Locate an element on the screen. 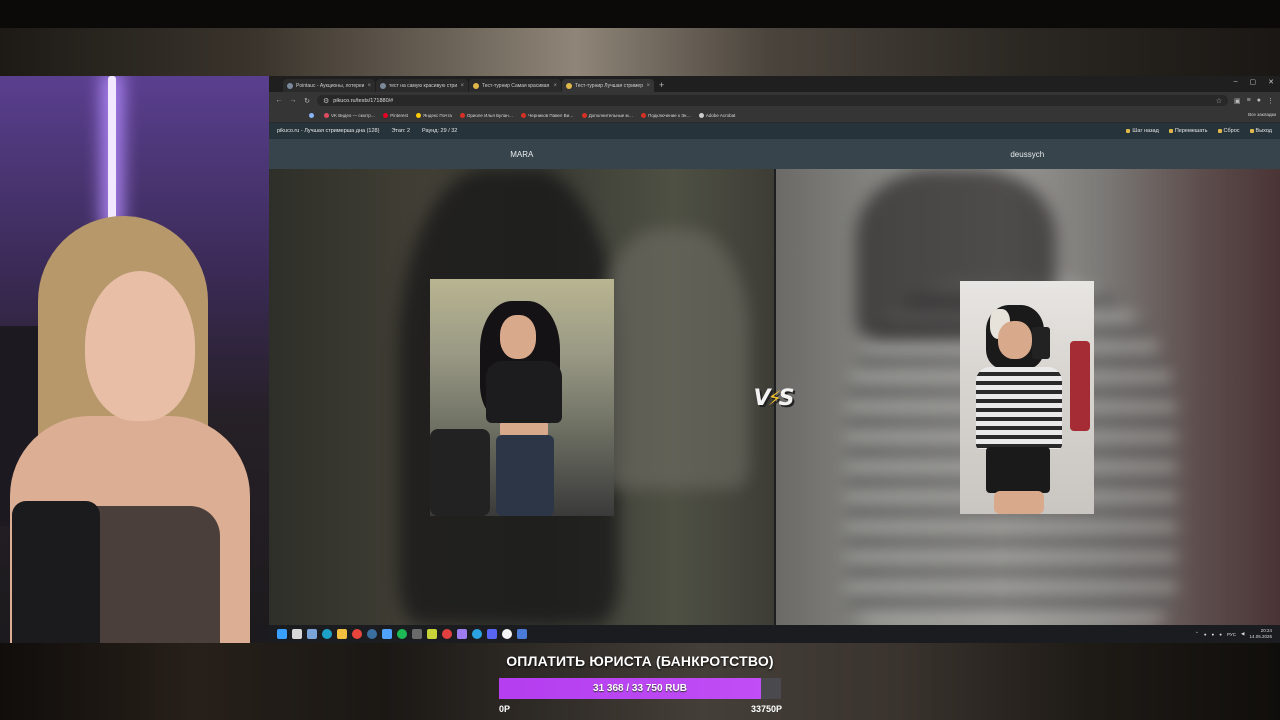  explorer-icon is located at coordinates (342, 634).